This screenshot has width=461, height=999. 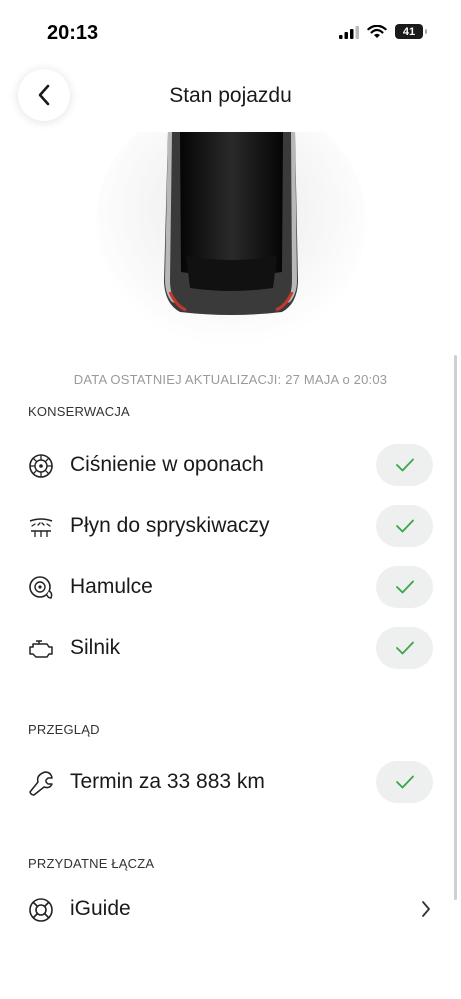 What do you see at coordinates (73, 33) in the screenshot?
I see `status-time: 20:13` at bounding box center [73, 33].